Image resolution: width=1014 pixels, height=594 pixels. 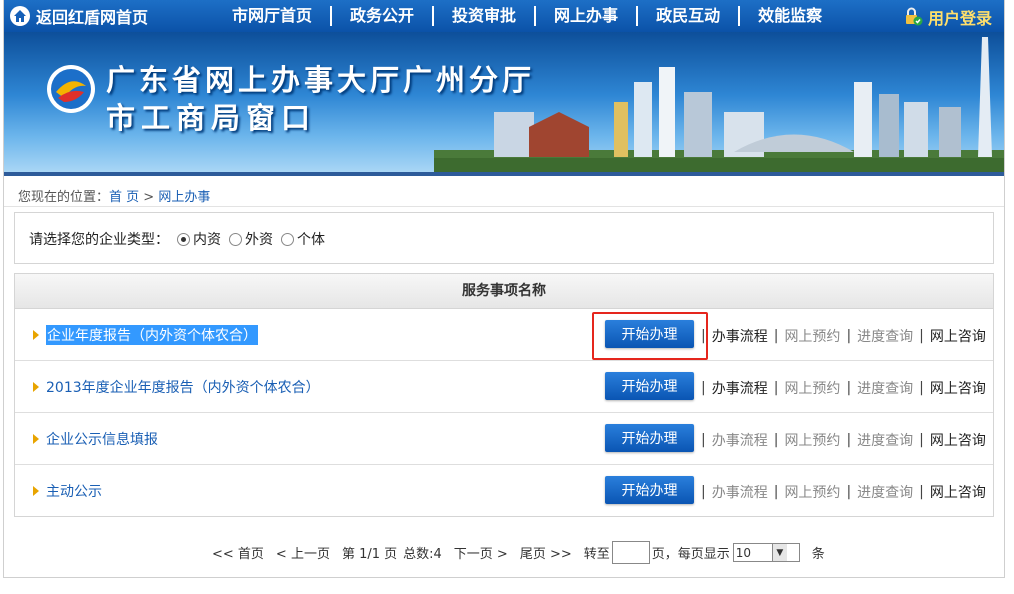 I want to click on service-name-link: 企业年度报告（内外资个体农合）, so click(x=152, y=335).